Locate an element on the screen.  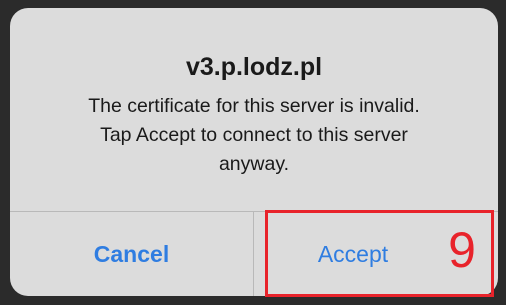
alert-message-line: Tap Accept to connect to this server is located at coordinates (254, 135).